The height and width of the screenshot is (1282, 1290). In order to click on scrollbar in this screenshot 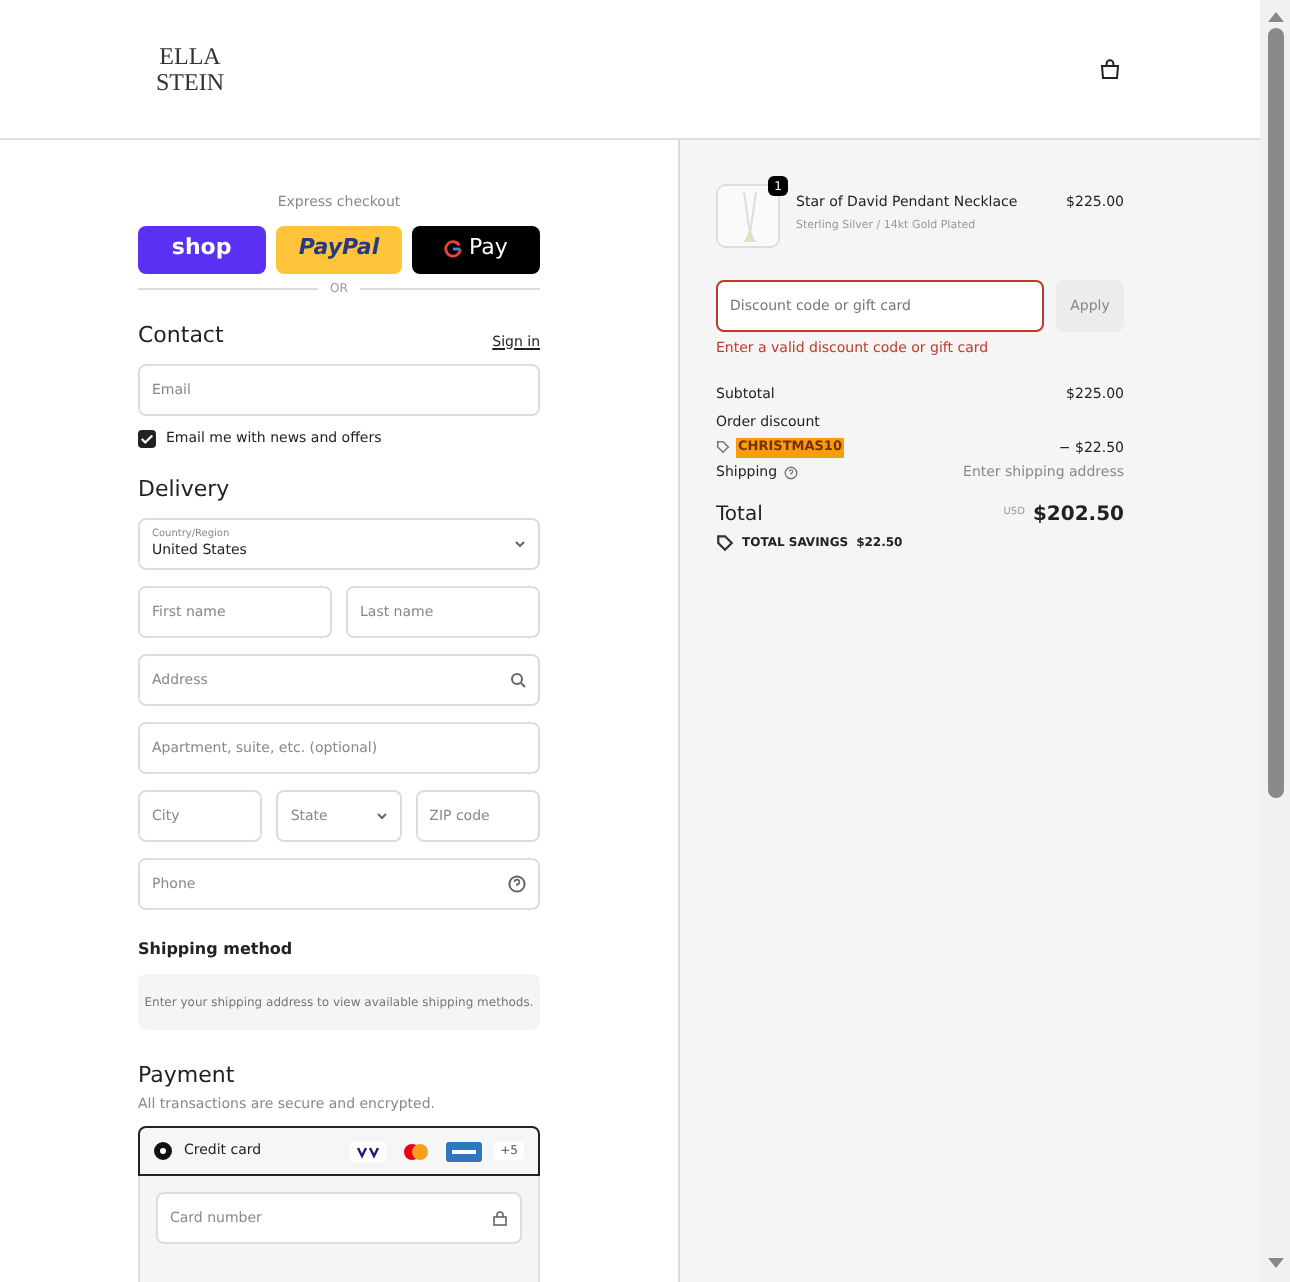, I will do `click(1275, 641)`.